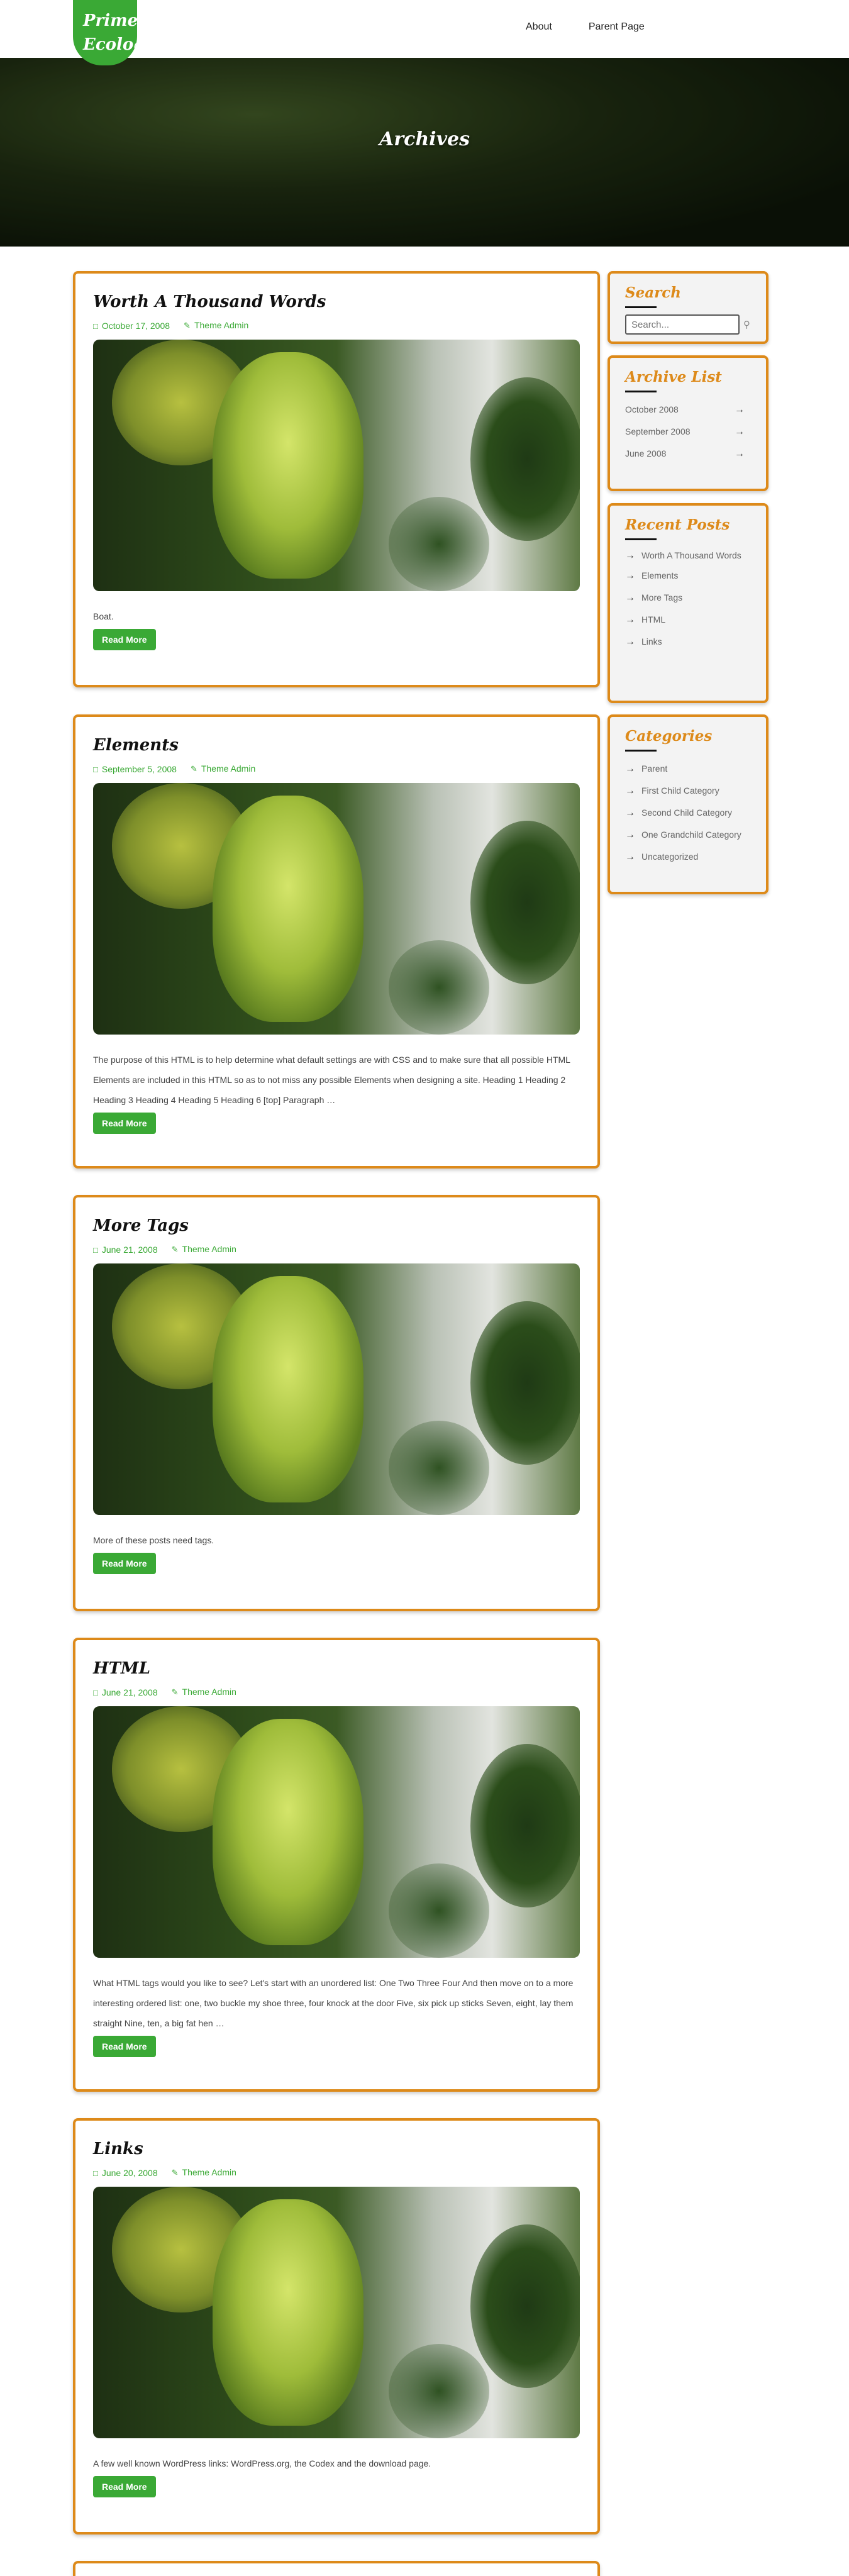 The width and height of the screenshot is (849, 2576). I want to click on post-meta: □ September 5, 2008 ✎ Theme Admin, so click(337, 768).